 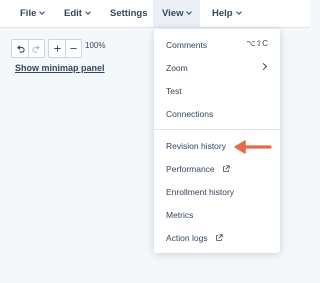 What do you see at coordinates (173, 13) in the screenshot?
I see `menu-view-label: View` at bounding box center [173, 13].